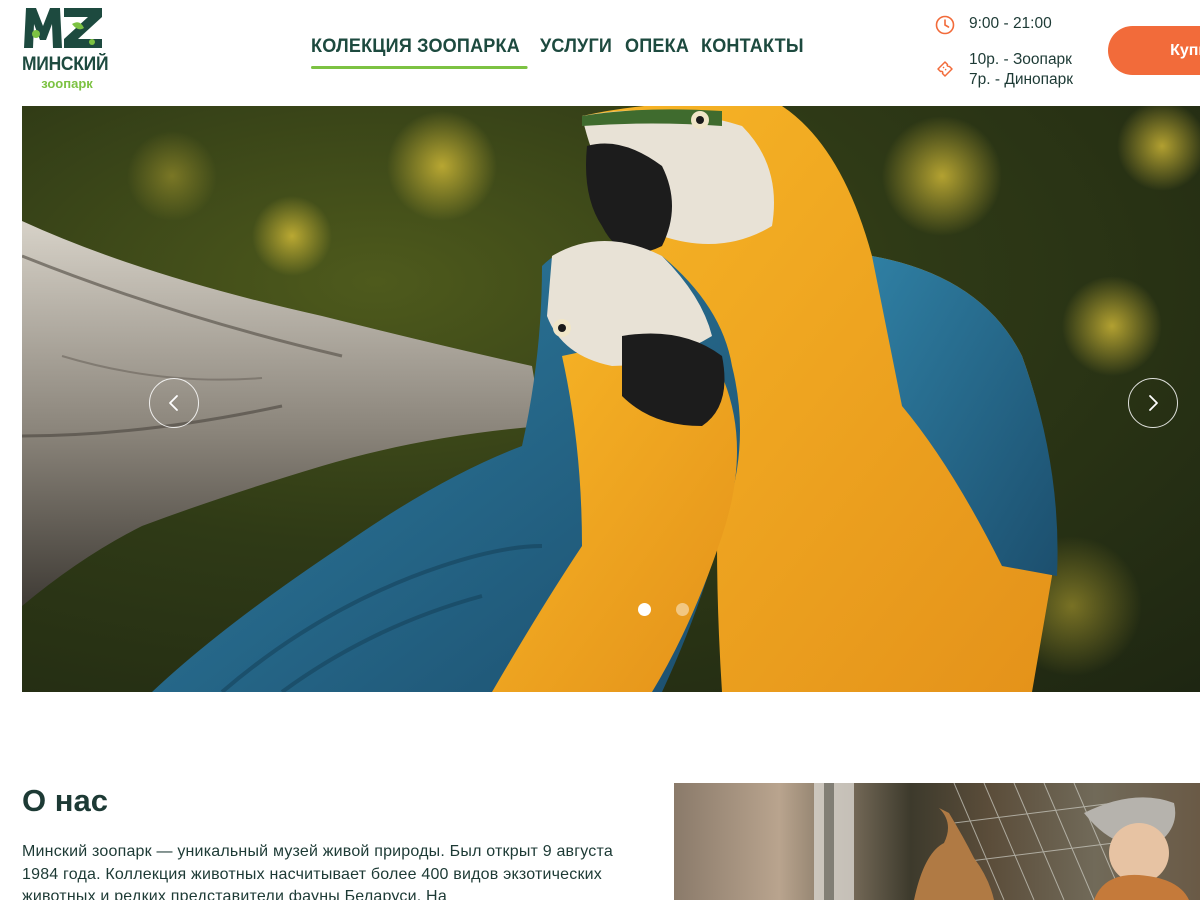  I want to click on about-photo, so click(937, 841).